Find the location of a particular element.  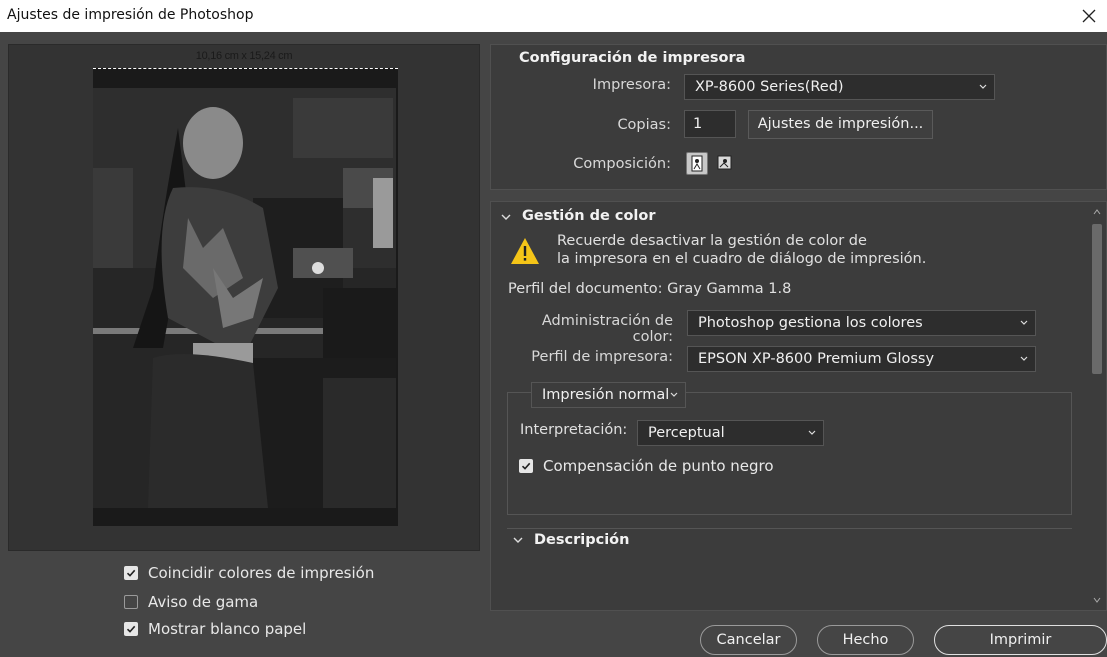

print-mode-group is located at coordinates (789, 453).